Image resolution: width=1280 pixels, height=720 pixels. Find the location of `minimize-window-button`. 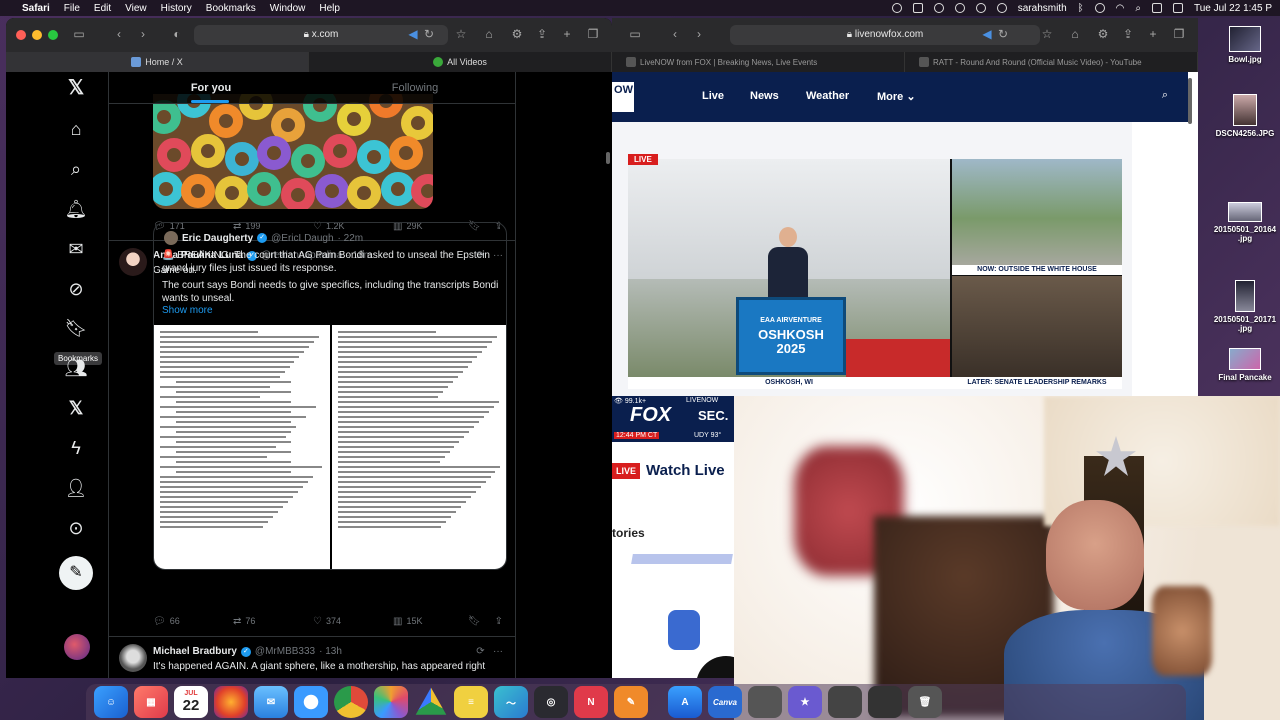

minimize-window-button is located at coordinates (37, 35).